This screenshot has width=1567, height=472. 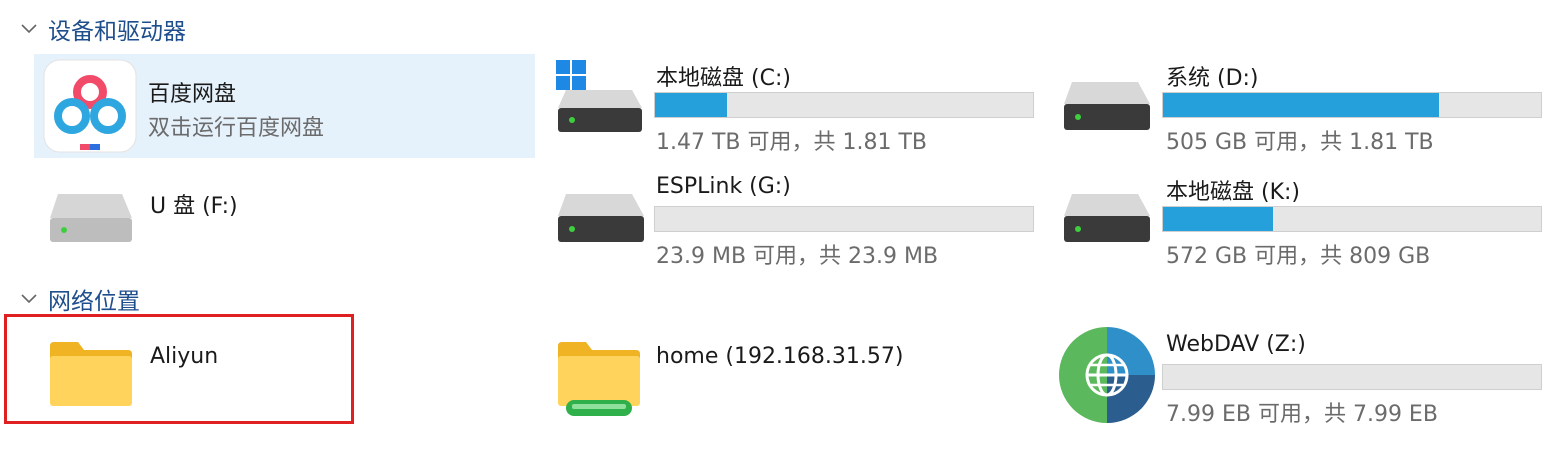 I want to click on item-subtitle: 505 GB 可用，共 1.81 TB, so click(x=1300, y=142).